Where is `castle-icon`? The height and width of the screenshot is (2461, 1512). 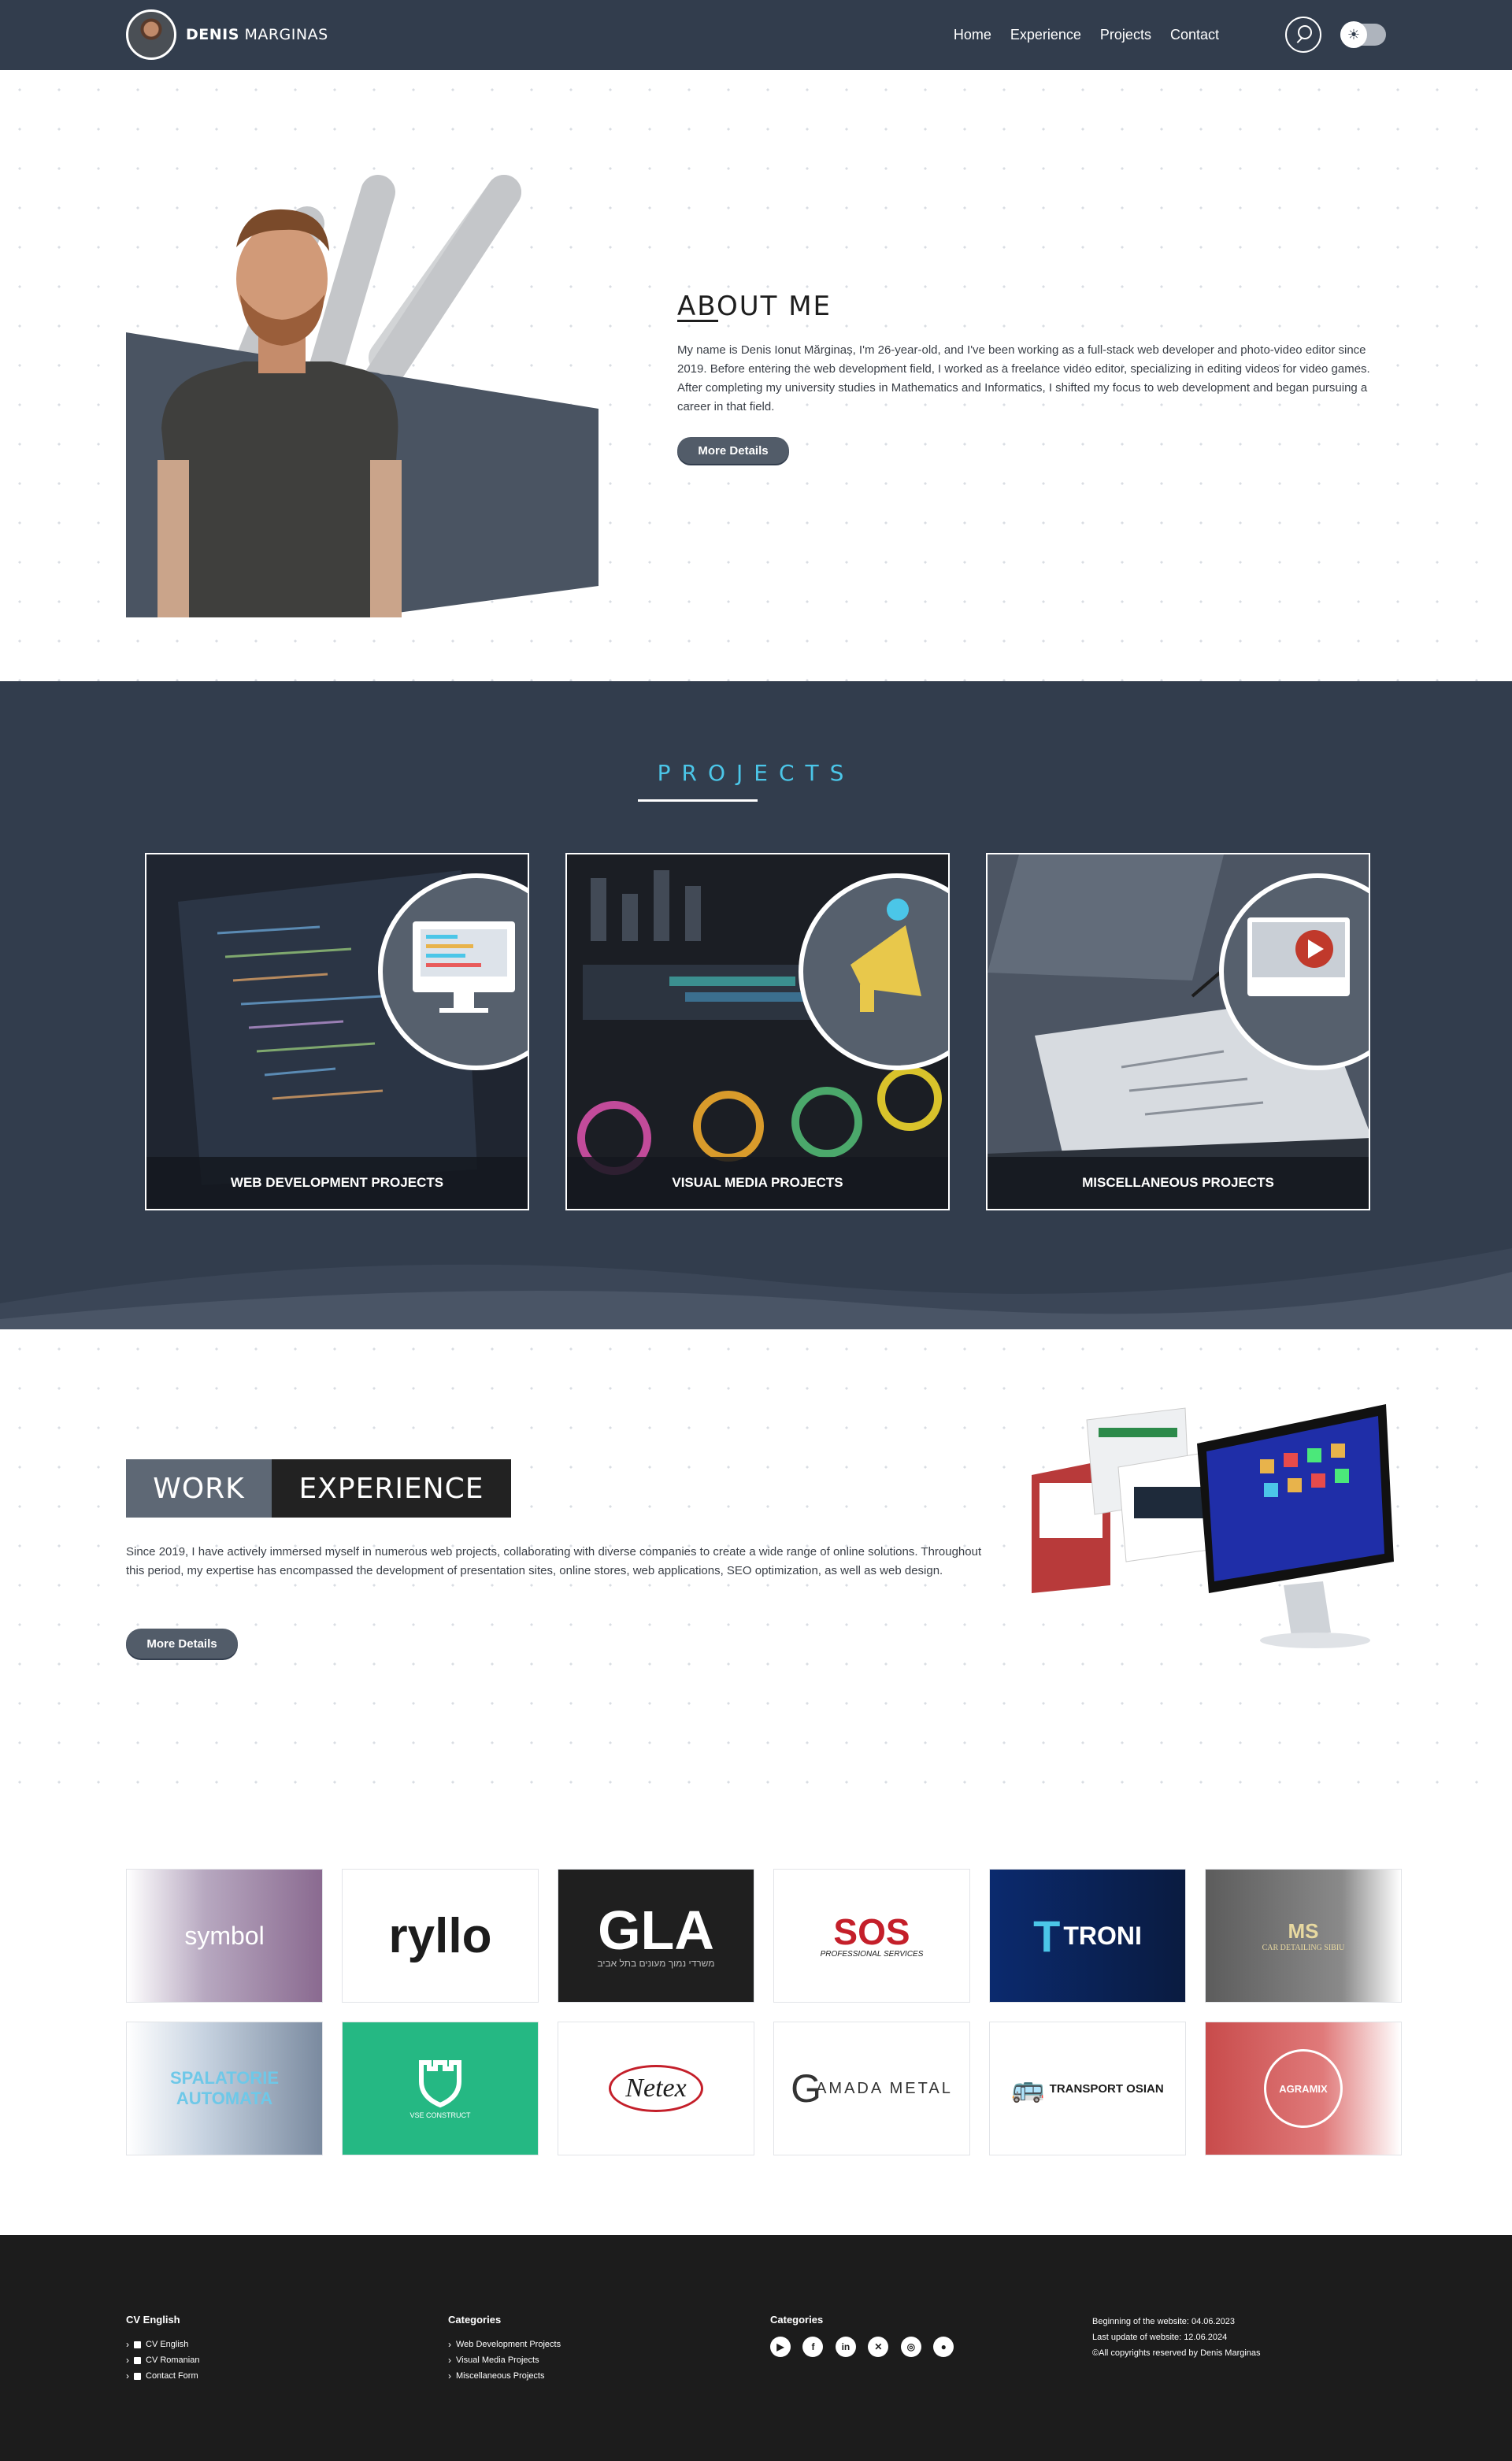 castle-icon is located at coordinates (440, 2084).